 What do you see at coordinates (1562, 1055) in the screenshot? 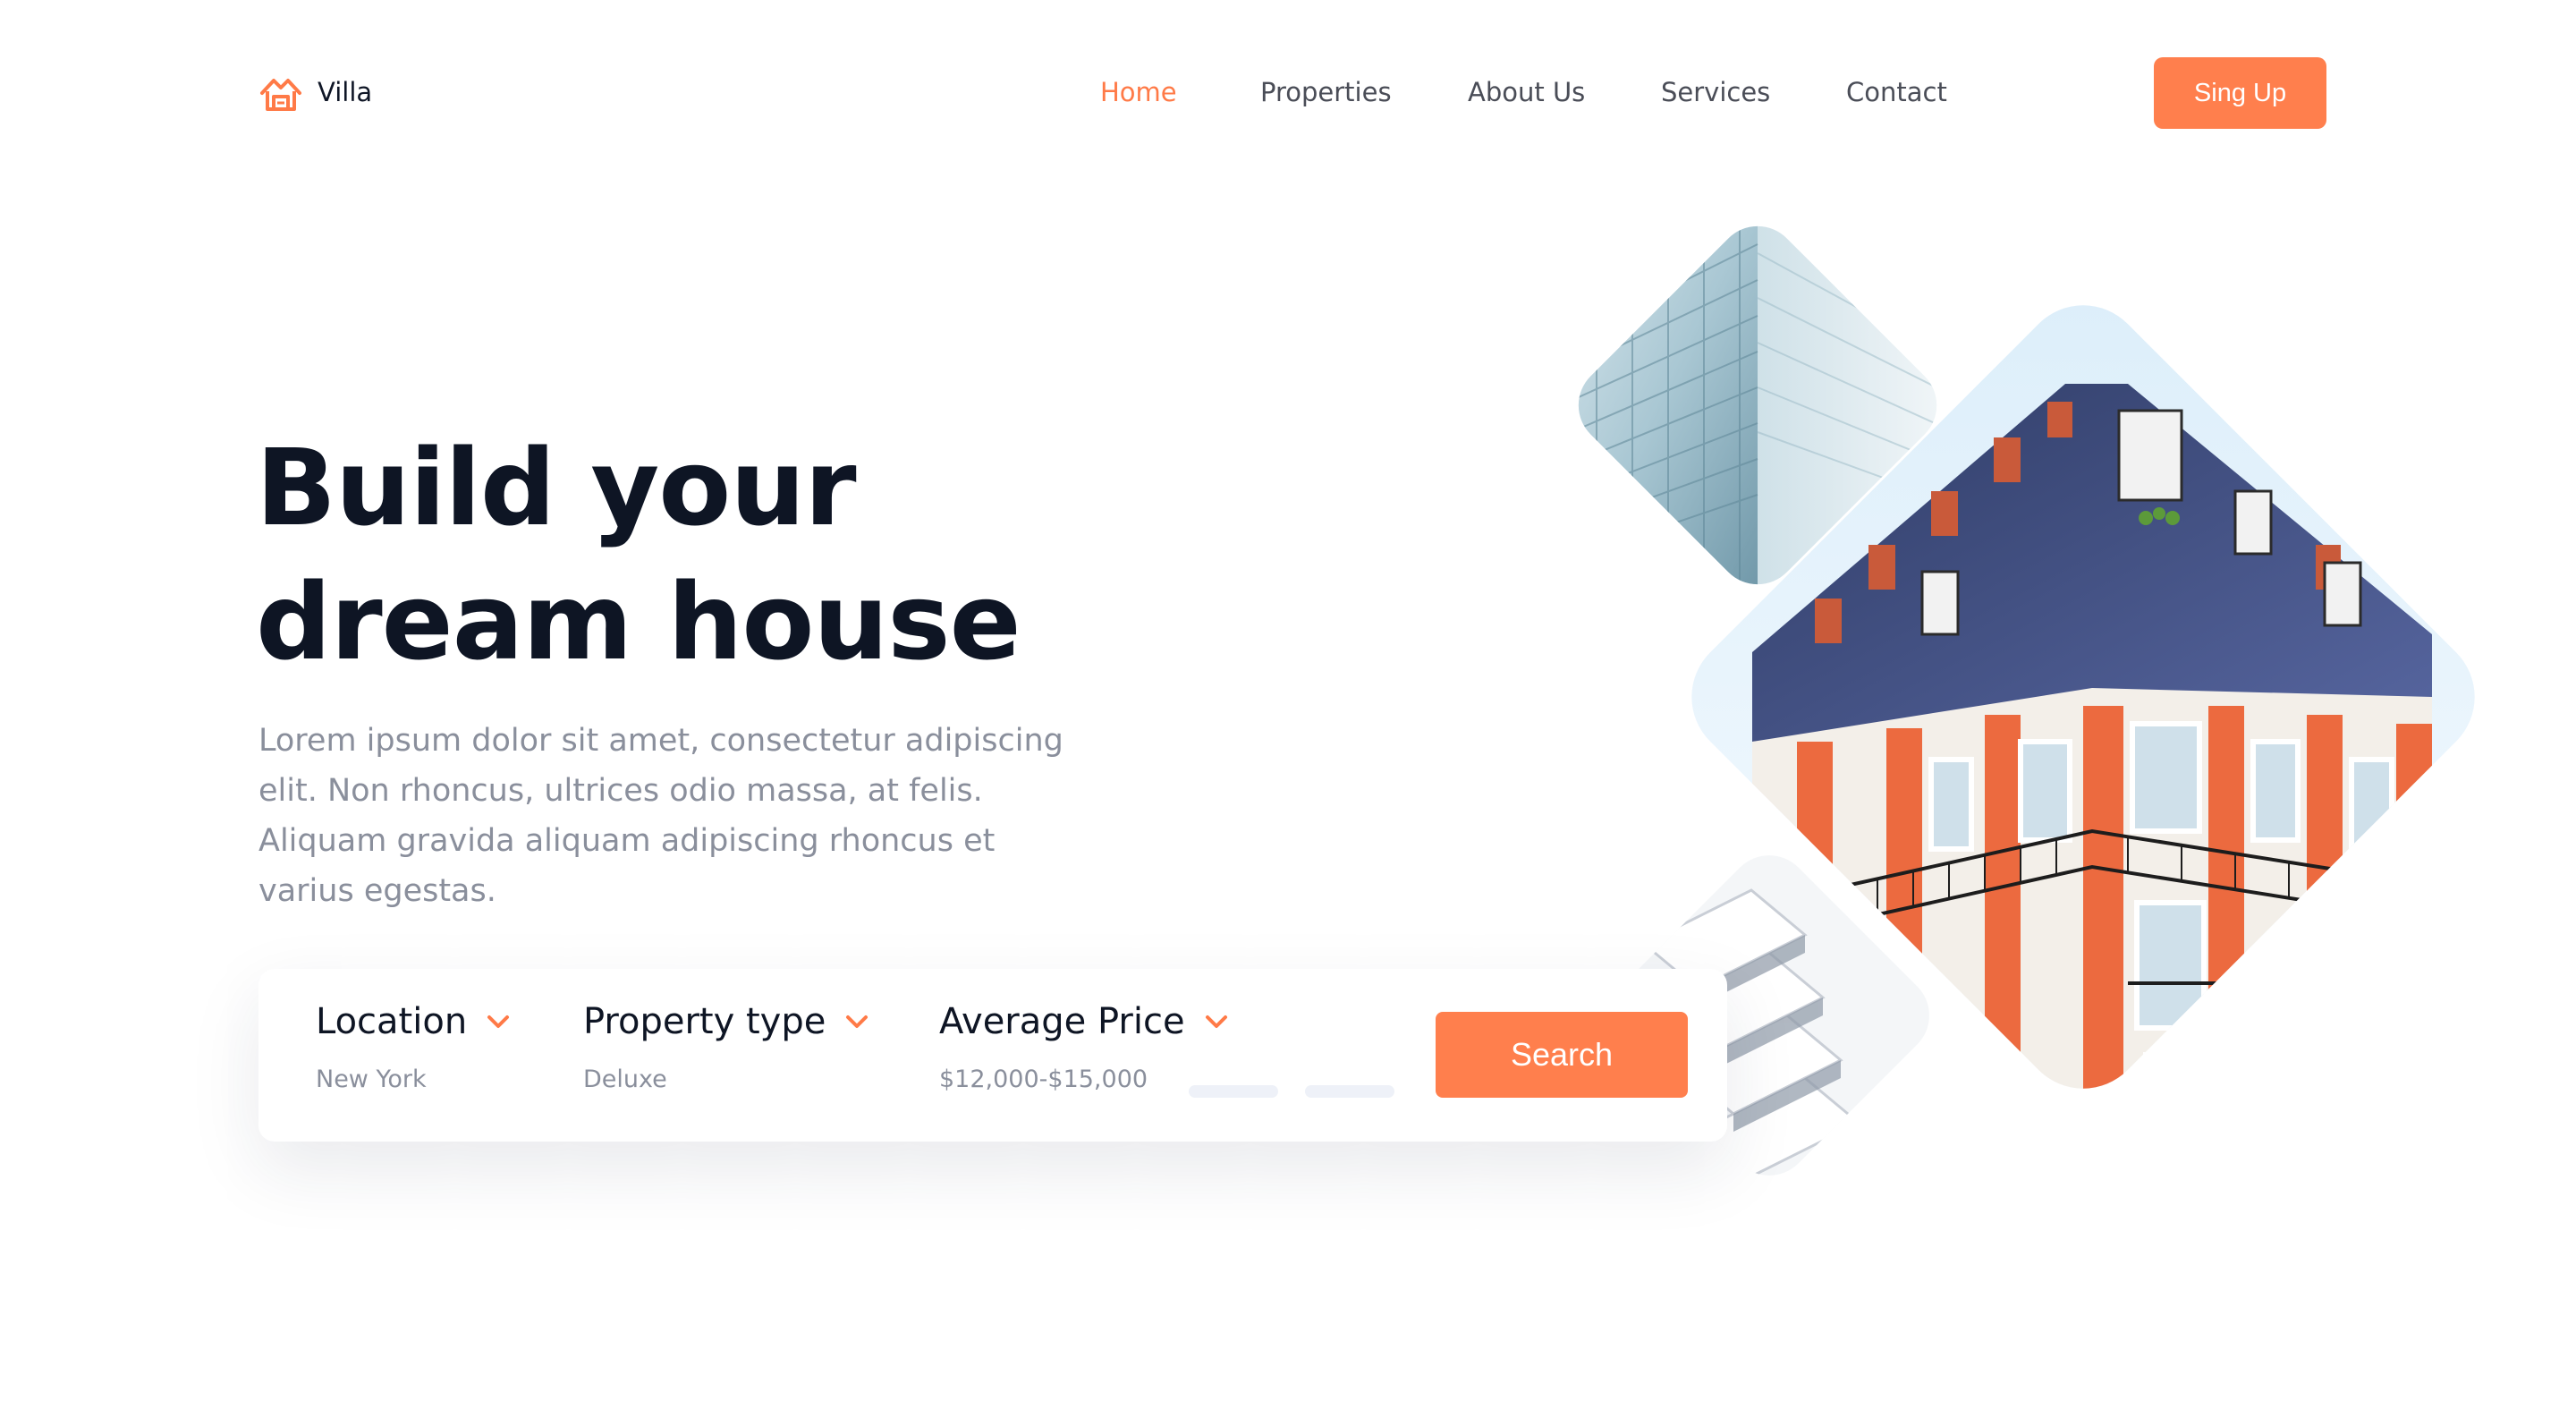
I see `search-button: Search` at bounding box center [1562, 1055].